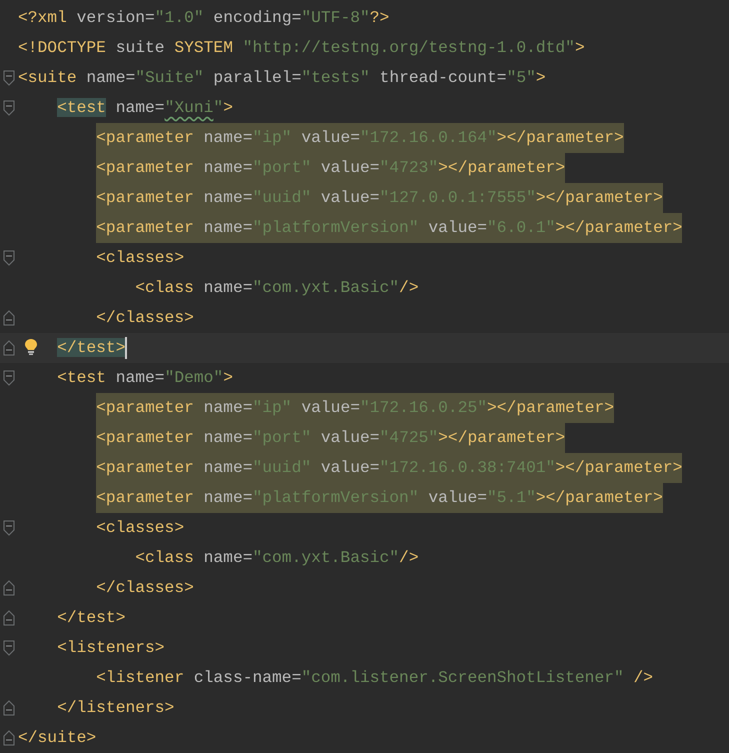 Image resolution: width=729 pixels, height=753 pixels. Describe the element at coordinates (126, 348) in the screenshot. I see `text-cursor` at that location.